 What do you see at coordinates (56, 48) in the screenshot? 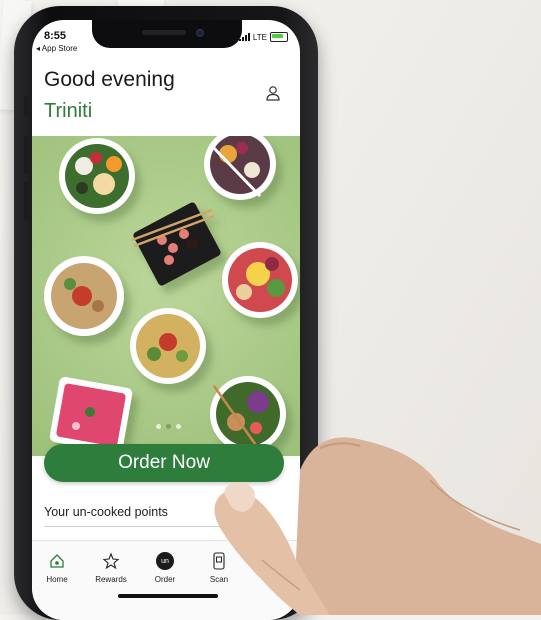
I see `app-store-back-link: ◂ App Store` at bounding box center [56, 48].